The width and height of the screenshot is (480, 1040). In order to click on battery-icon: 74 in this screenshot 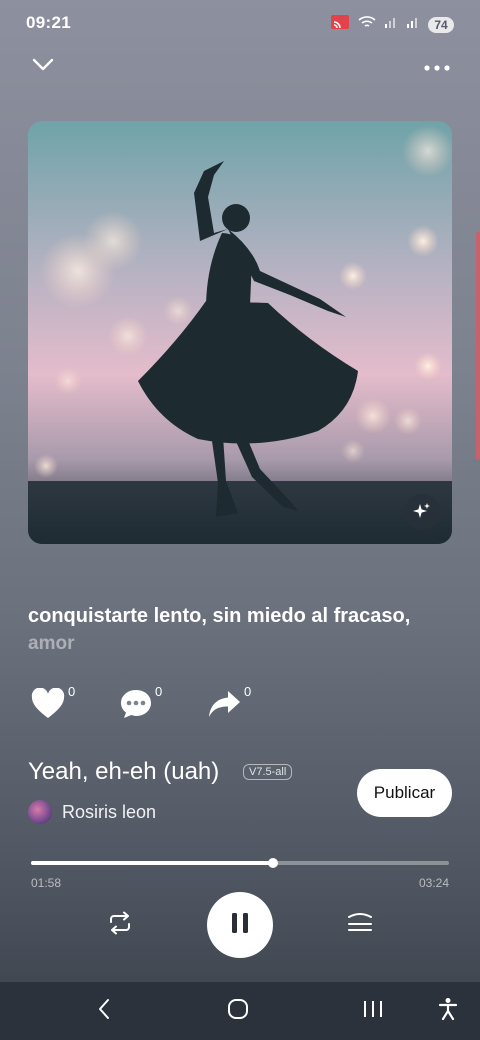, I will do `click(441, 24)`.